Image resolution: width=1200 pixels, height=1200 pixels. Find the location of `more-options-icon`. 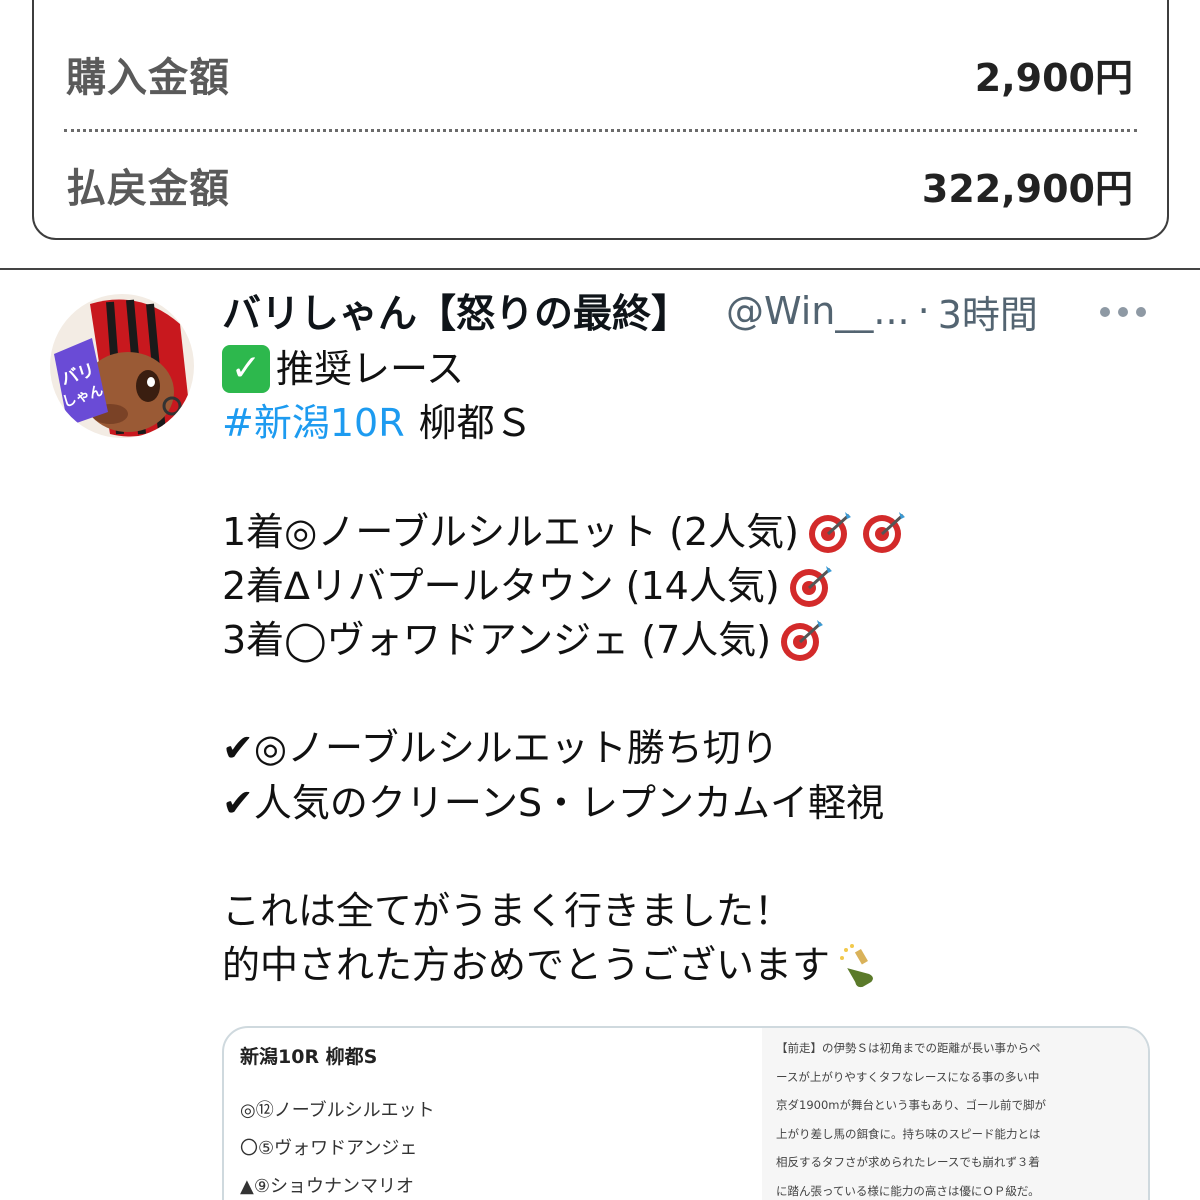

more-options-icon is located at coordinates (1123, 312).